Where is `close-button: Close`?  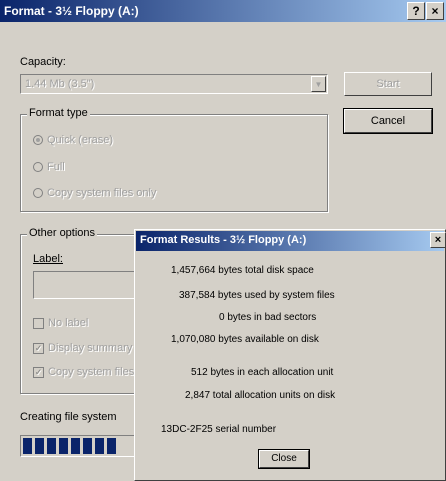
close-button: Close is located at coordinates (284, 459).